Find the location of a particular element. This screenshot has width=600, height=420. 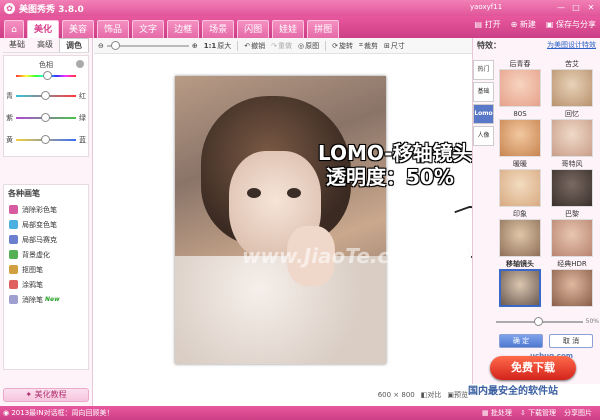

effect-thumb: 80S is located at coordinates (520, 133).